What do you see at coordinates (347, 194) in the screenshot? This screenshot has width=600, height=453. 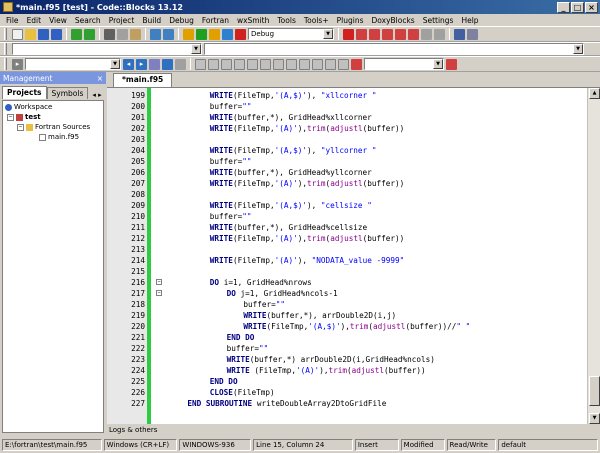 I see `code-line: 208` at bounding box center [347, 194].